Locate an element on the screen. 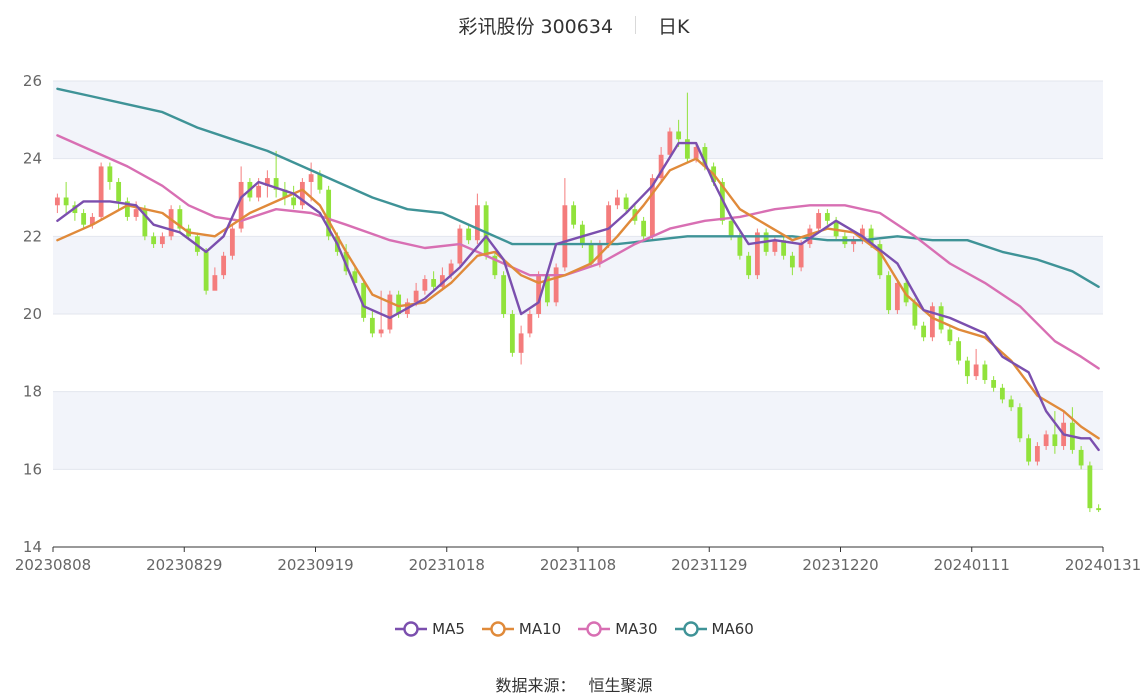 The image size is (1148, 699). legend-item-ma60: MA60 is located at coordinates (714, 629).